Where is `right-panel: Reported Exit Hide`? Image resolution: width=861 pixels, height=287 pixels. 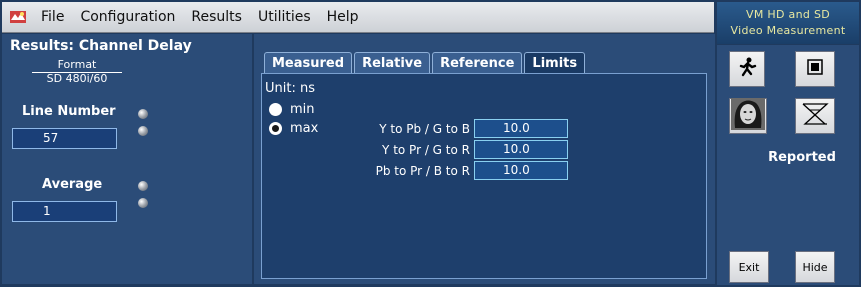
right-panel: Reported Exit Hide is located at coordinates (788, 165).